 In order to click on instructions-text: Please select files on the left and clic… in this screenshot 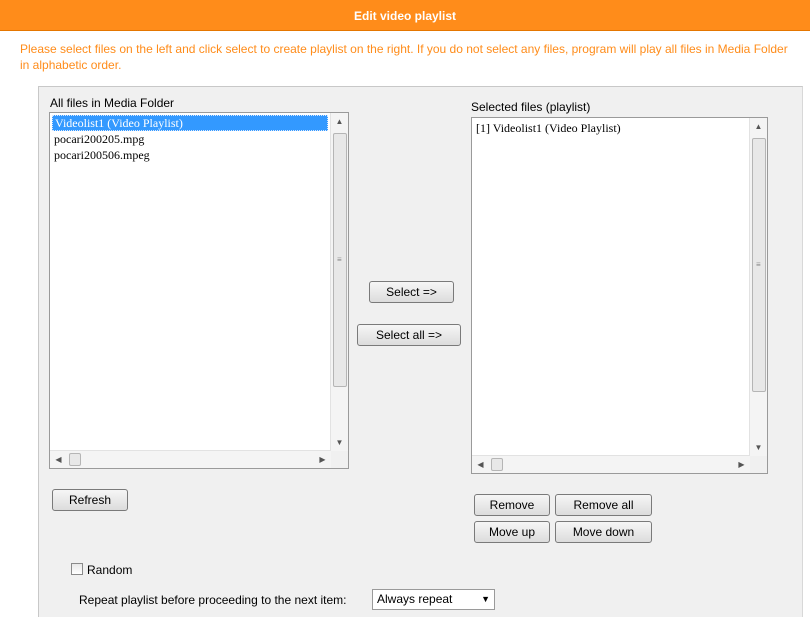, I will do `click(404, 57)`.